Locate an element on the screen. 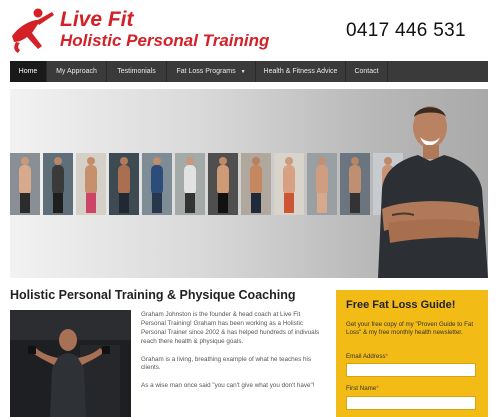  nav-item-testimonials: Testimonials is located at coordinates (137, 71).